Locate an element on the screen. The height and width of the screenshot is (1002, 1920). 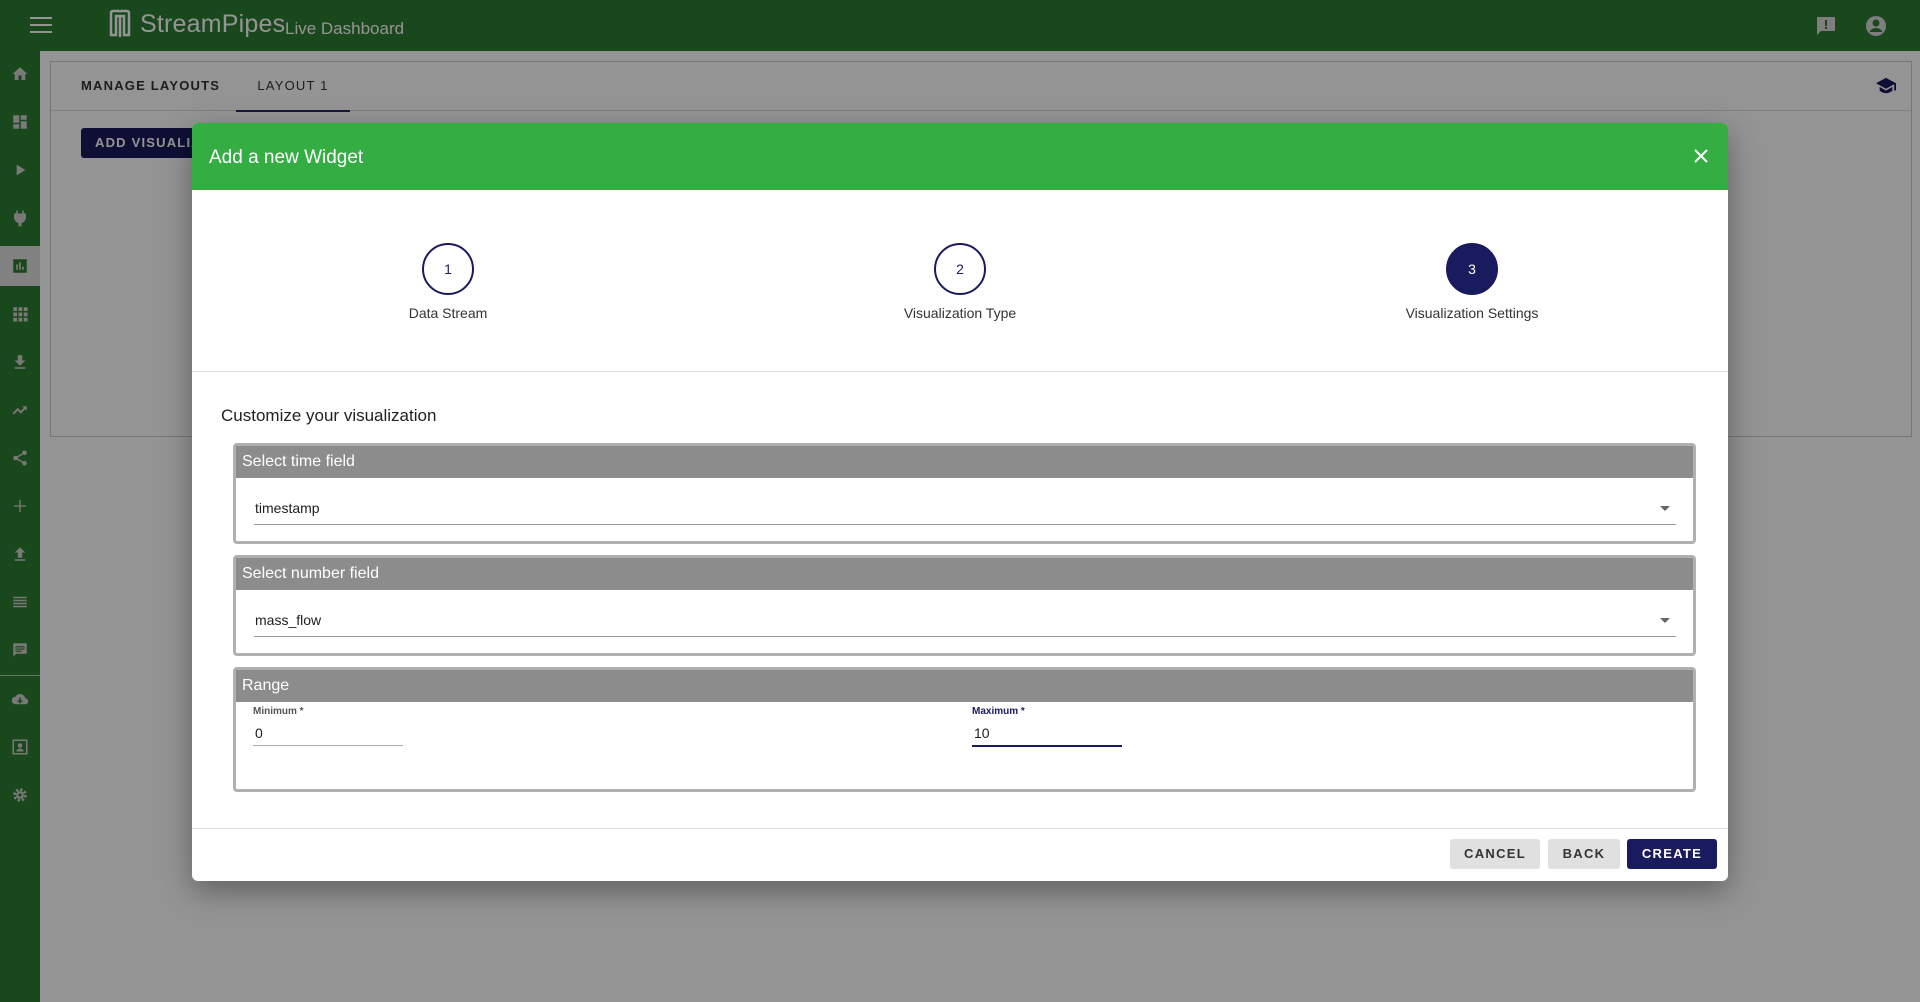
step-visualization-type: 2 Visualization Type is located at coordinates (960, 282).